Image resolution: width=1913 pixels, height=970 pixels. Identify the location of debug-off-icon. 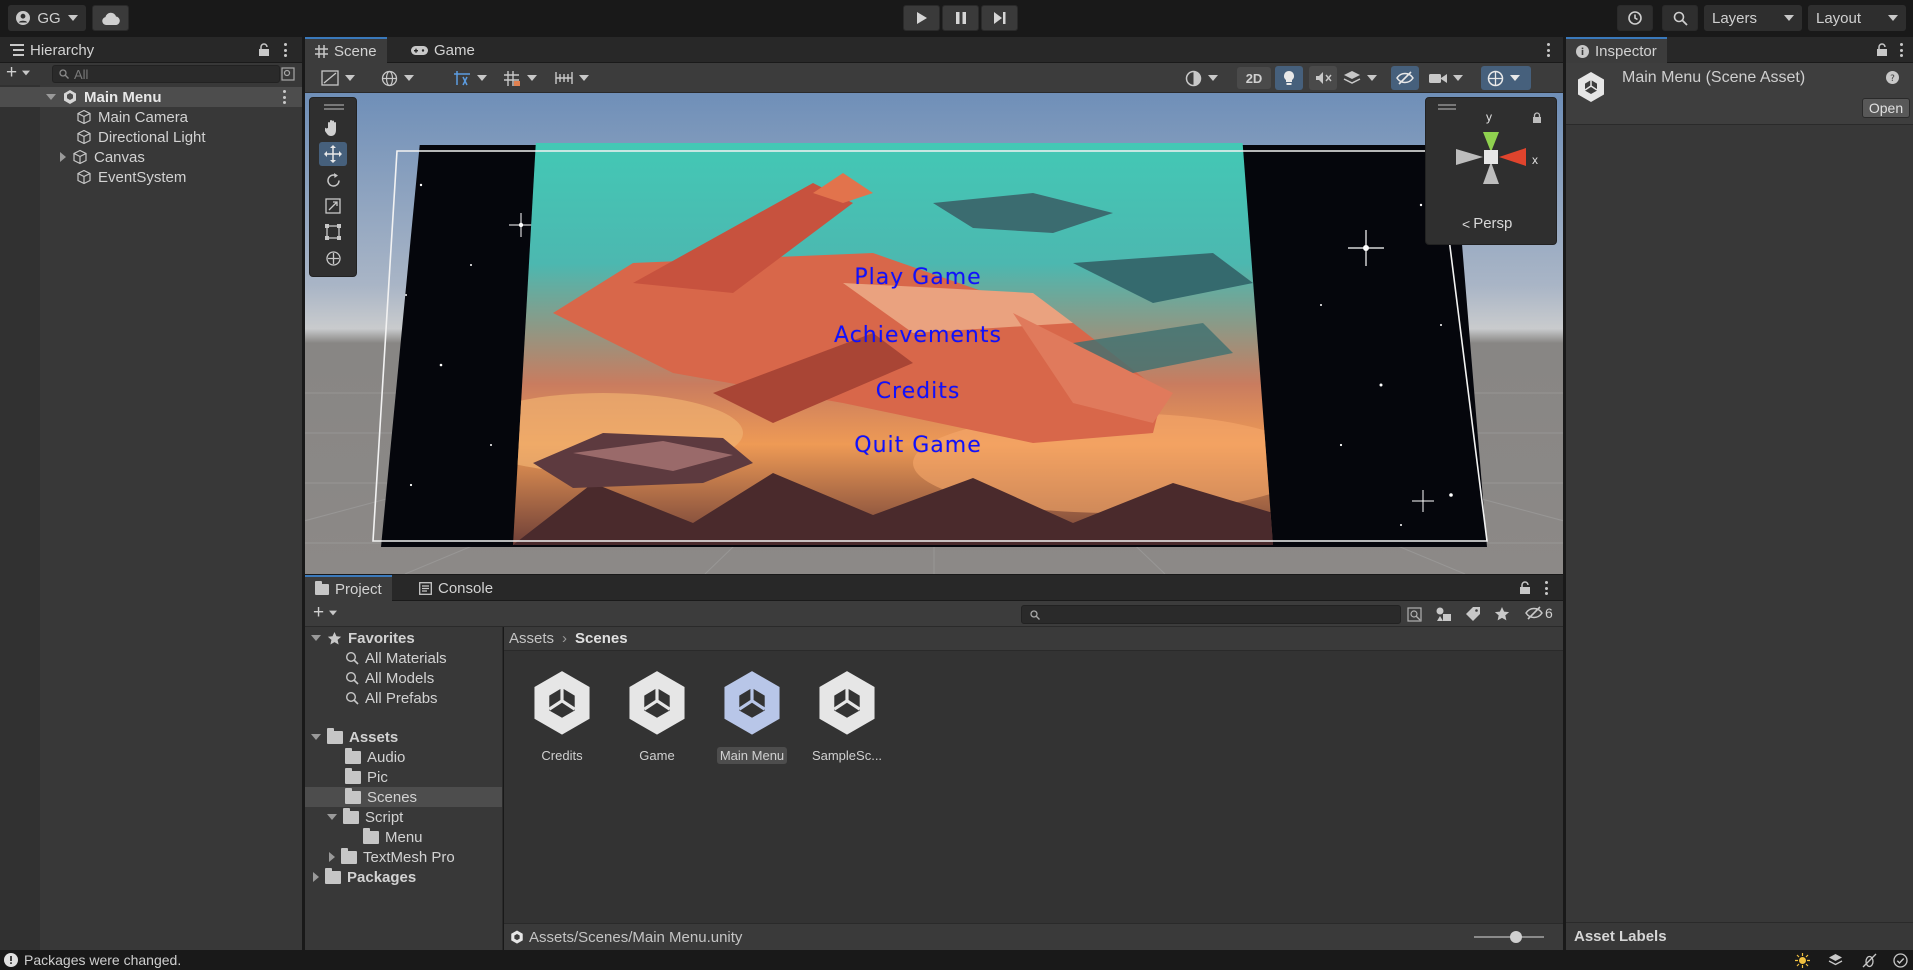
(1869, 960).